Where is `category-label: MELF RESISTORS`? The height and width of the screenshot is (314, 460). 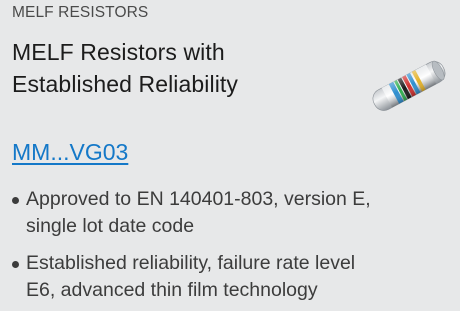 category-label: MELF RESISTORS is located at coordinates (80, 12).